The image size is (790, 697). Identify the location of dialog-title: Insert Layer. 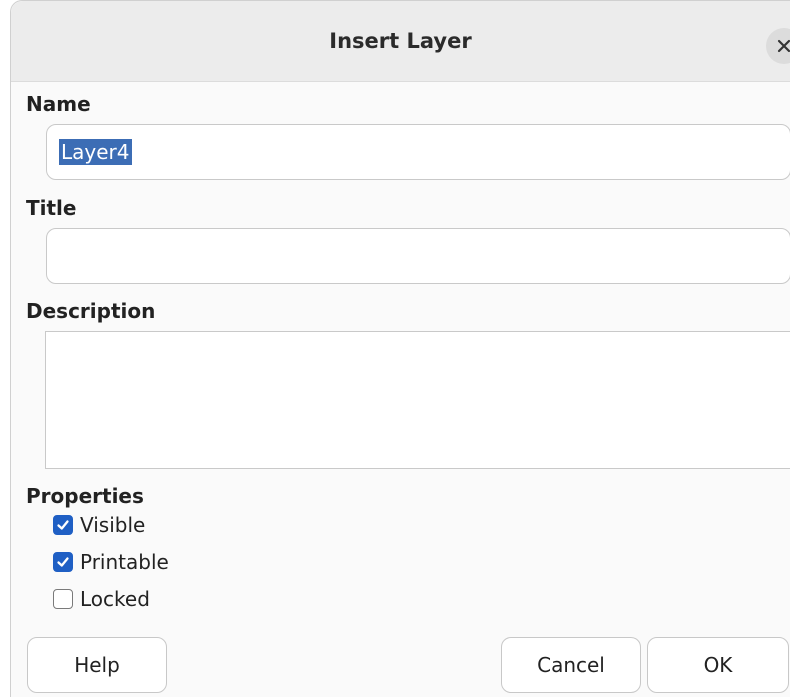
(400, 41).